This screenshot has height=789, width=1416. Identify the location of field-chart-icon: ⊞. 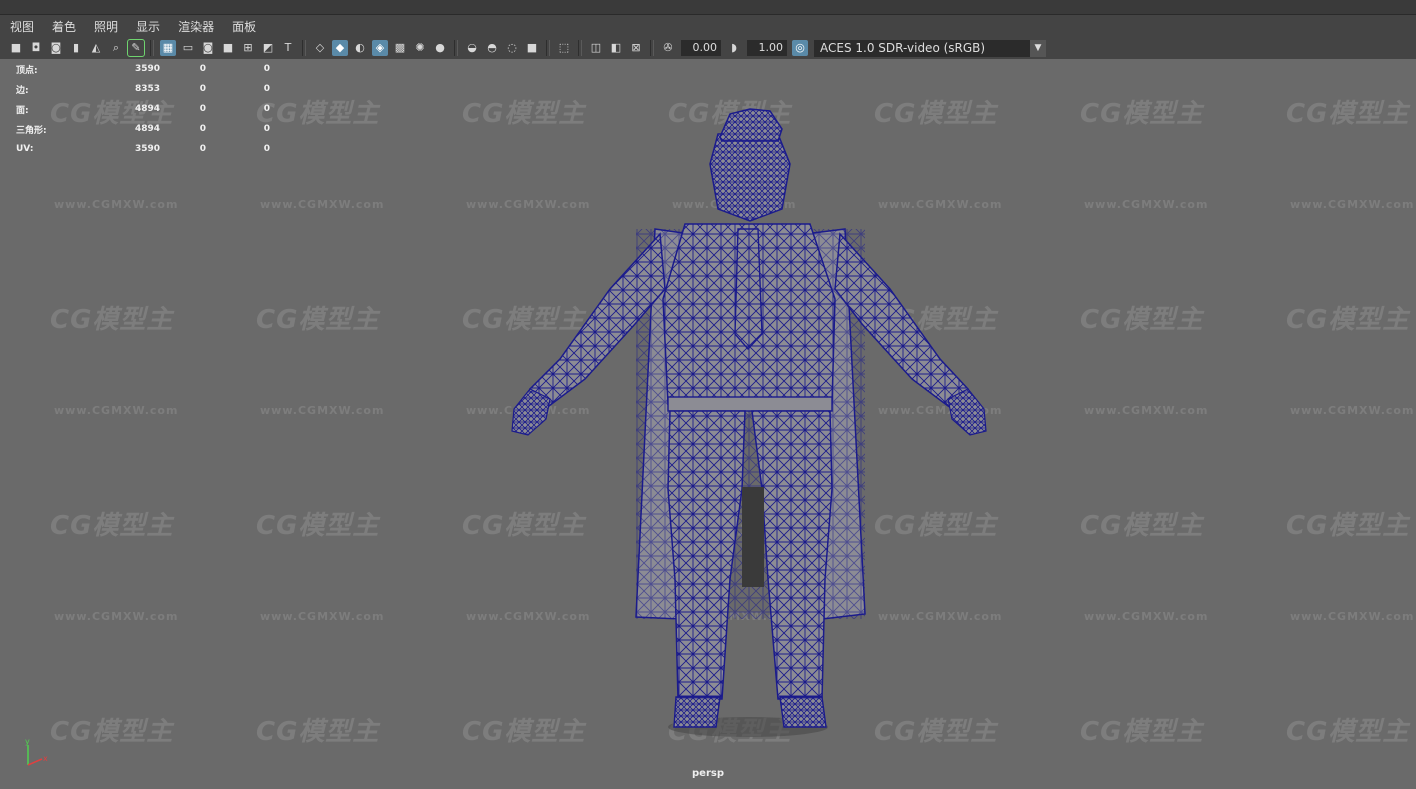
(248, 48).